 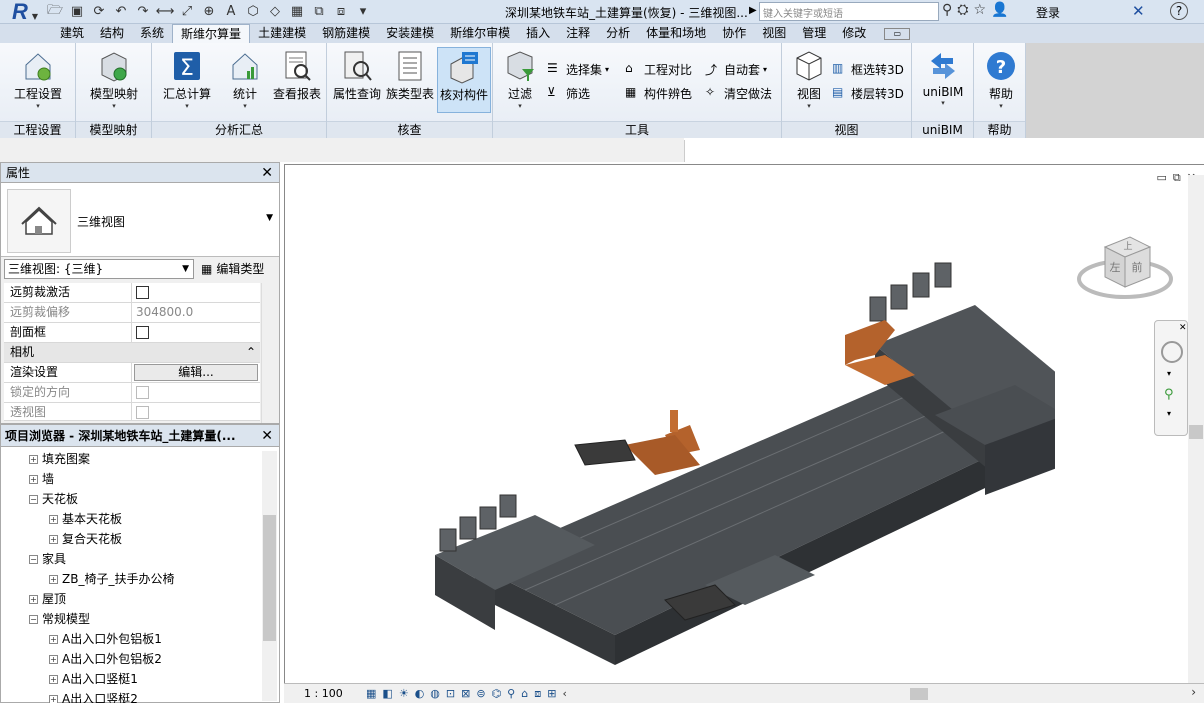 I want to click on far-clip-checkbox, so click(x=142, y=292).